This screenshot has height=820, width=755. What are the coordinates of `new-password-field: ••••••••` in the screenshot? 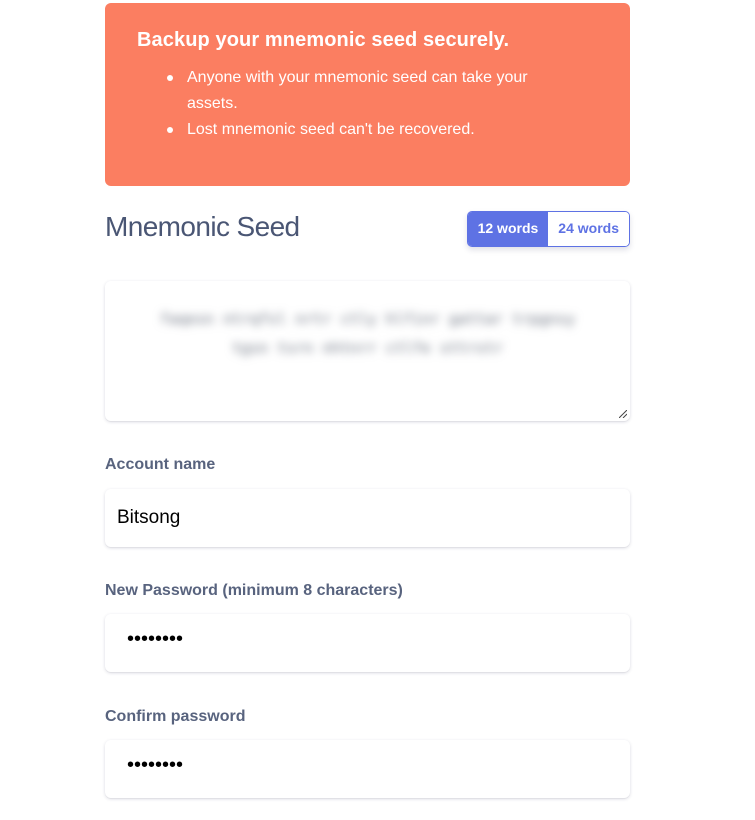 It's located at (367, 643).